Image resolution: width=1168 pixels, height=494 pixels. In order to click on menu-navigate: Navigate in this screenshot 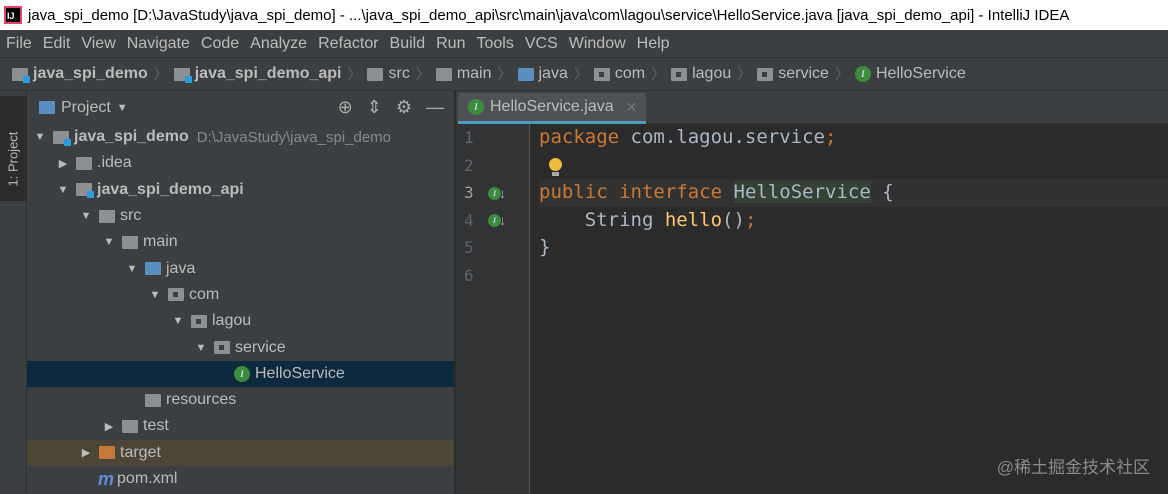, I will do `click(158, 44)`.